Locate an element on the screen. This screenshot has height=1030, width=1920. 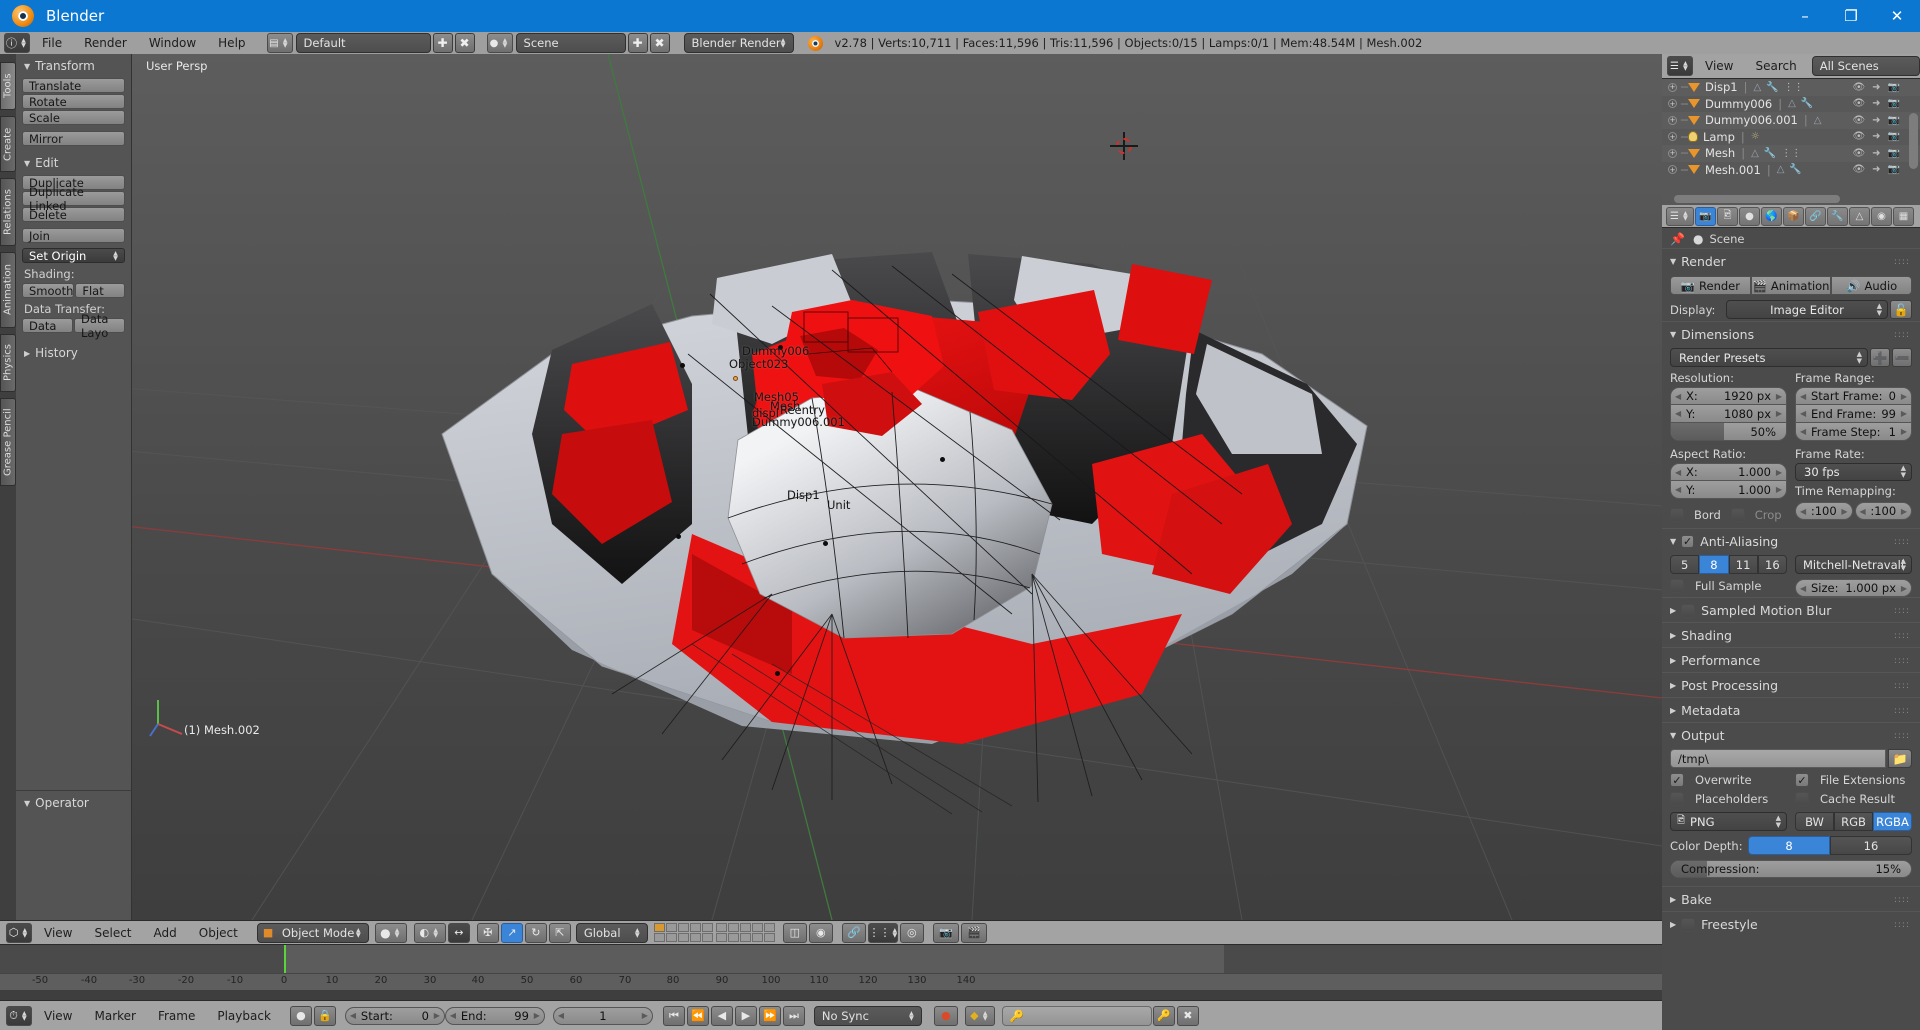
camera-icon: 📷 is located at coordinates (1894, 169).